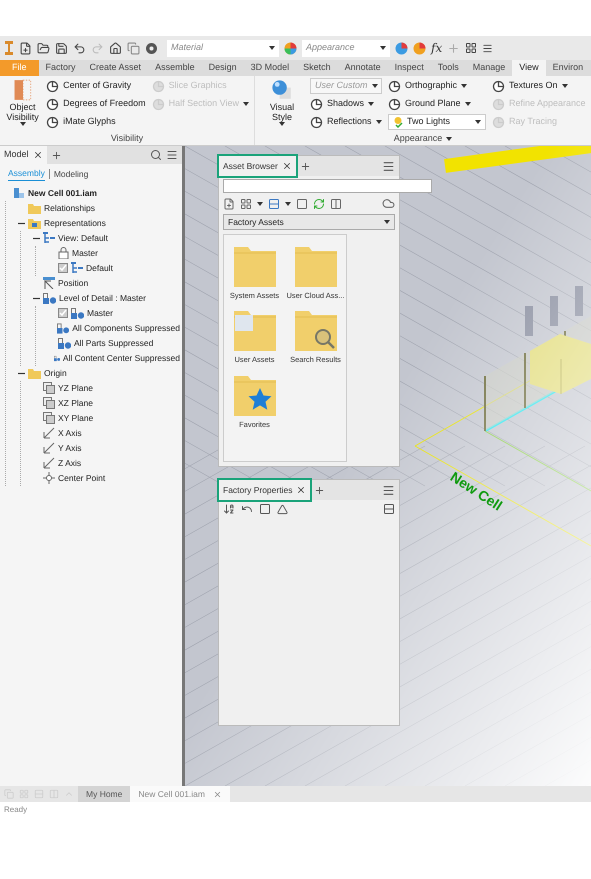  What do you see at coordinates (75, 388) in the screenshot?
I see `tree-item: YZ Plane` at bounding box center [75, 388].